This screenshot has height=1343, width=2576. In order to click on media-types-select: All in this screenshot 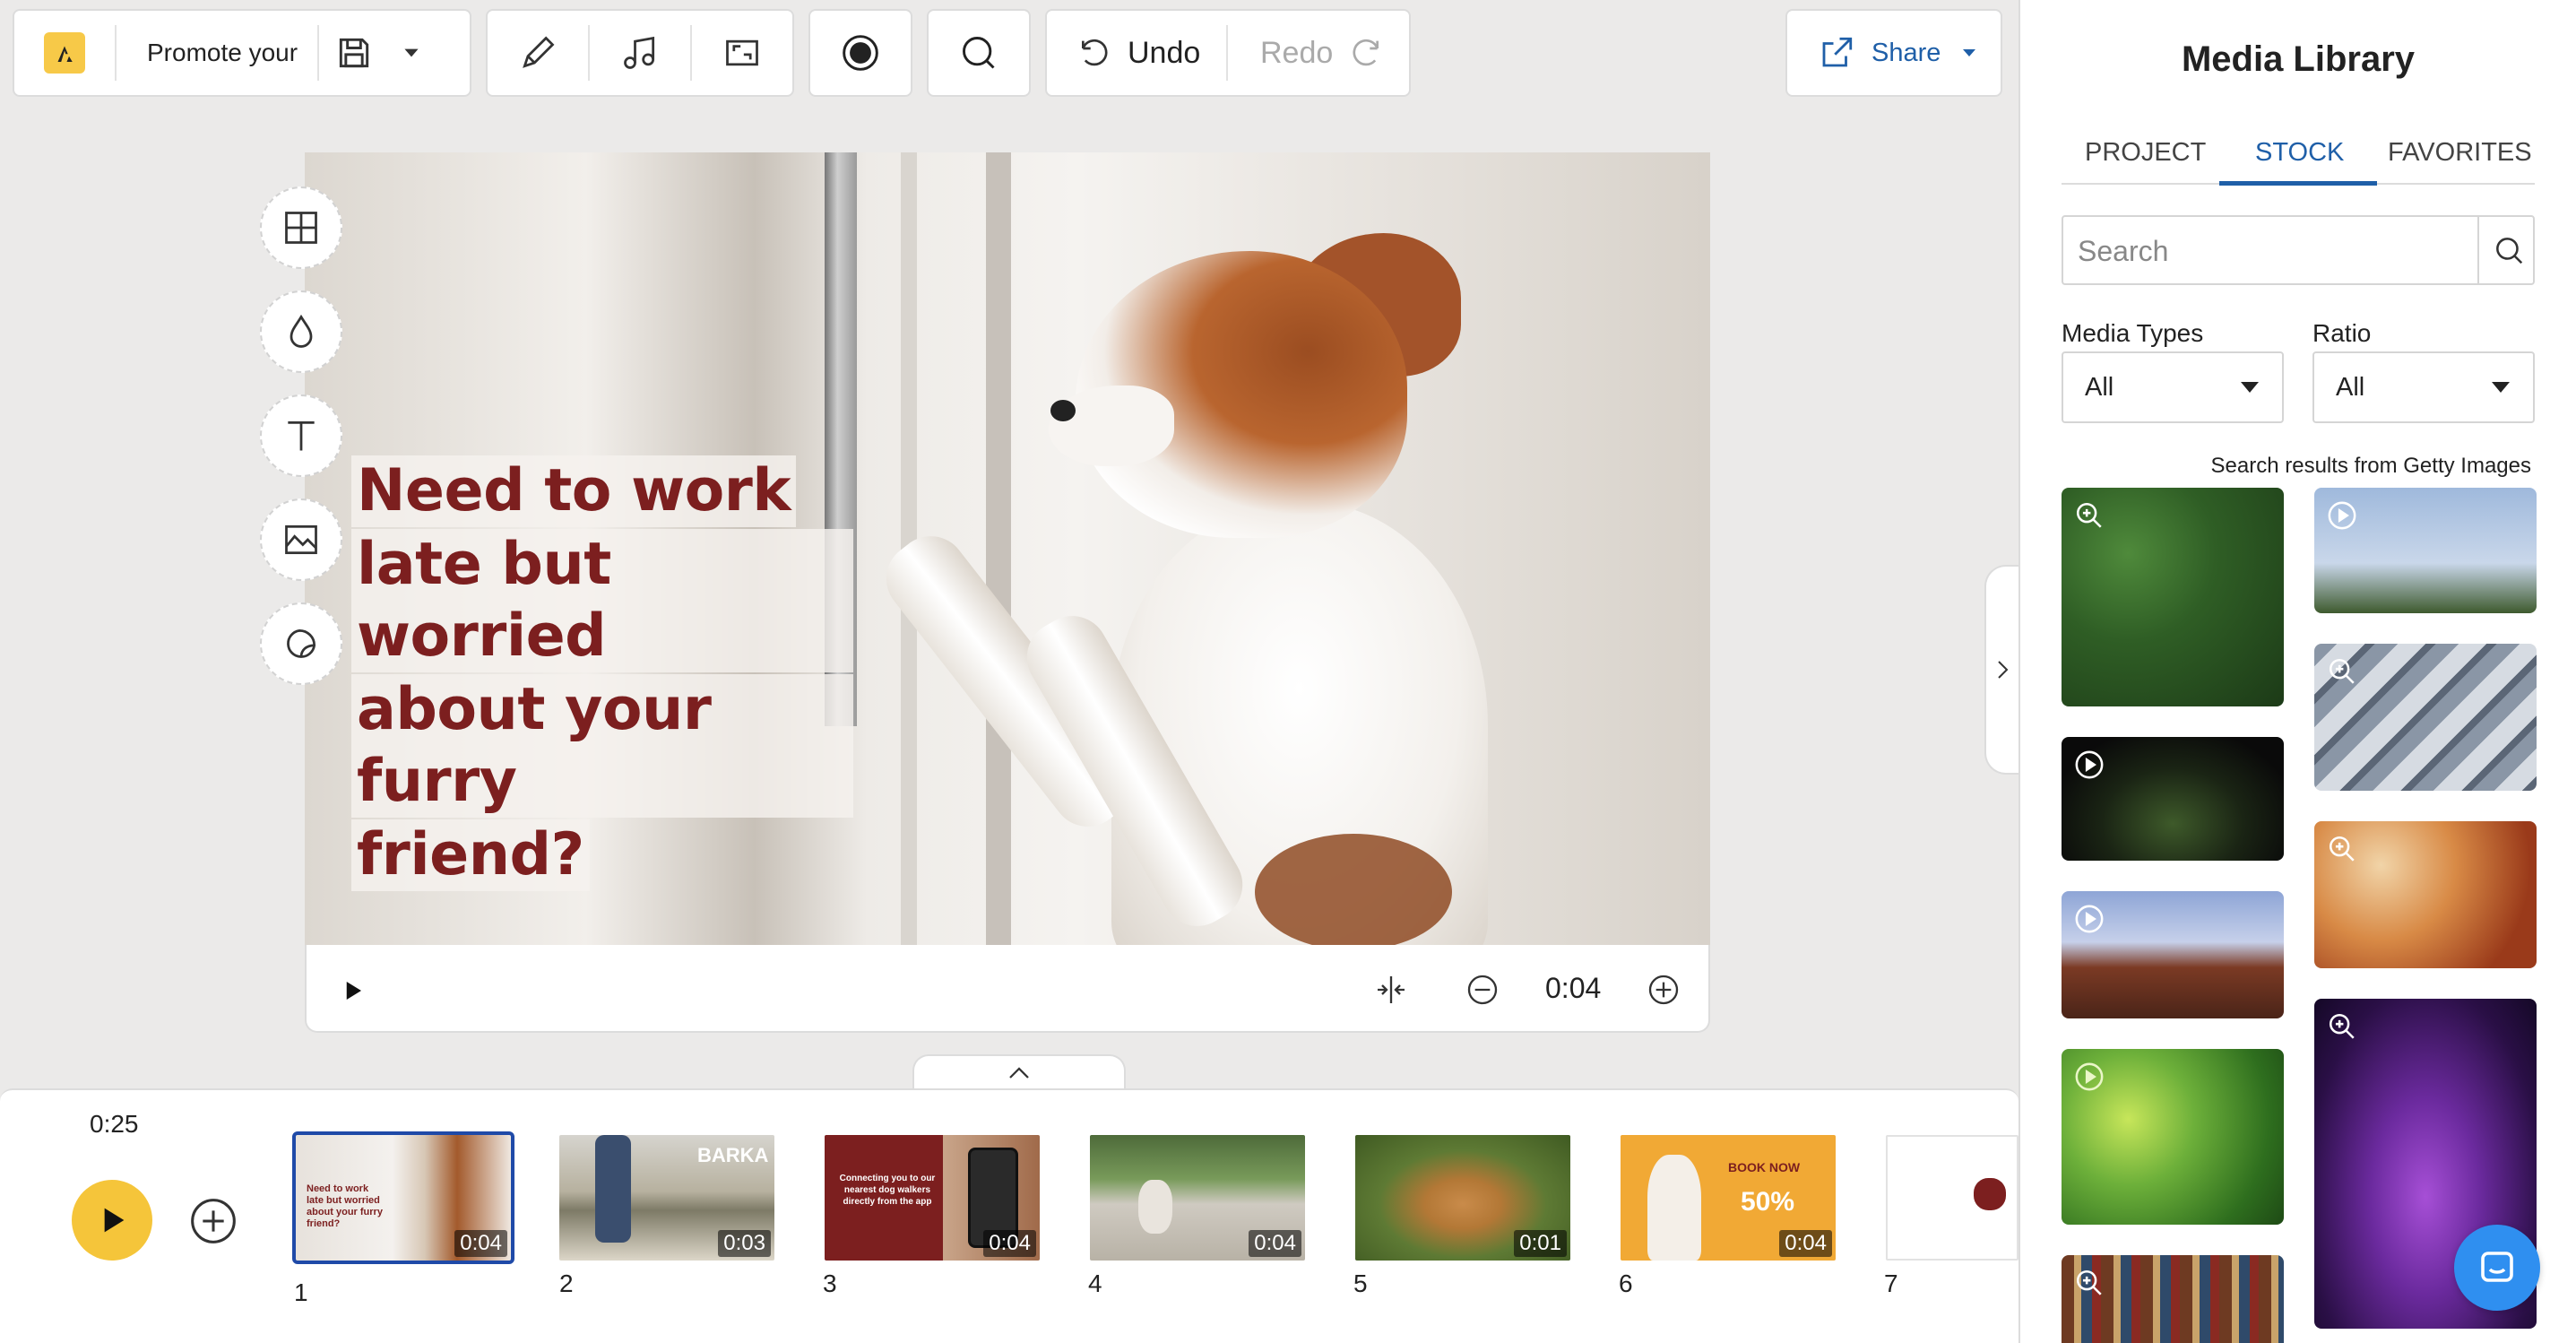, I will do `click(2173, 387)`.